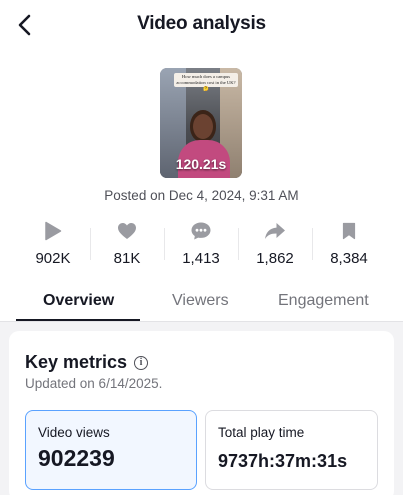 The width and height of the screenshot is (403, 495). What do you see at coordinates (201, 195) in the screenshot?
I see `posted-date: Posted on Dec 4, 2024, 9:31 AM` at bounding box center [201, 195].